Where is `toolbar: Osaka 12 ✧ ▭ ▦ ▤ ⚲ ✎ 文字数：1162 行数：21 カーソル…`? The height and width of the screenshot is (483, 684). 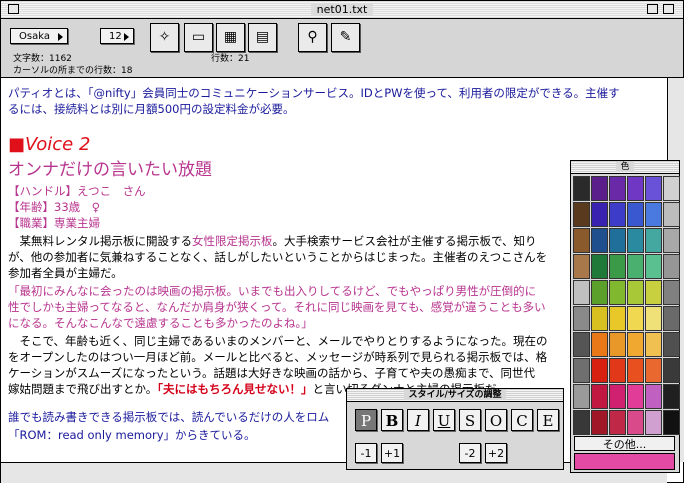
toolbar: Osaka 12 ✧ ▭ ▦ ▤ ⚲ ✎ 文字数：1162 行数：21 カーソル… is located at coordinates (342, 48).